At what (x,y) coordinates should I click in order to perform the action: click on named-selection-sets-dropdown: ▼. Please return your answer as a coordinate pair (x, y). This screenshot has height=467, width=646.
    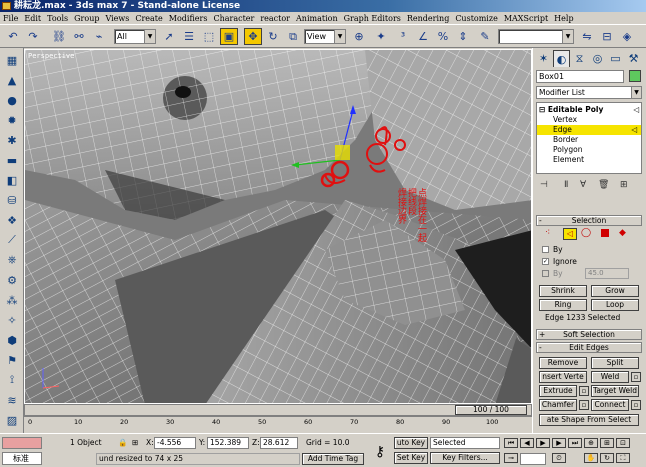
    Looking at the image, I should click on (536, 36).